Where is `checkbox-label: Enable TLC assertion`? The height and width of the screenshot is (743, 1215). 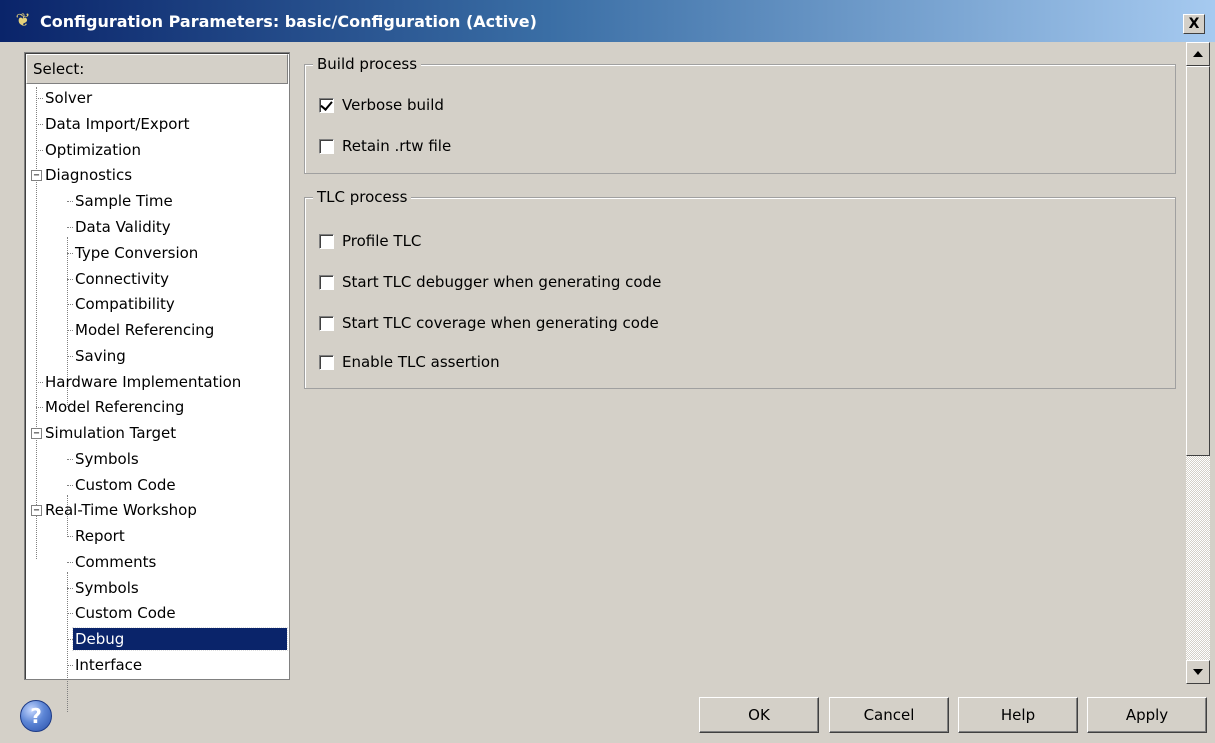
checkbox-label: Enable TLC assertion is located at coordinates (421, 362).